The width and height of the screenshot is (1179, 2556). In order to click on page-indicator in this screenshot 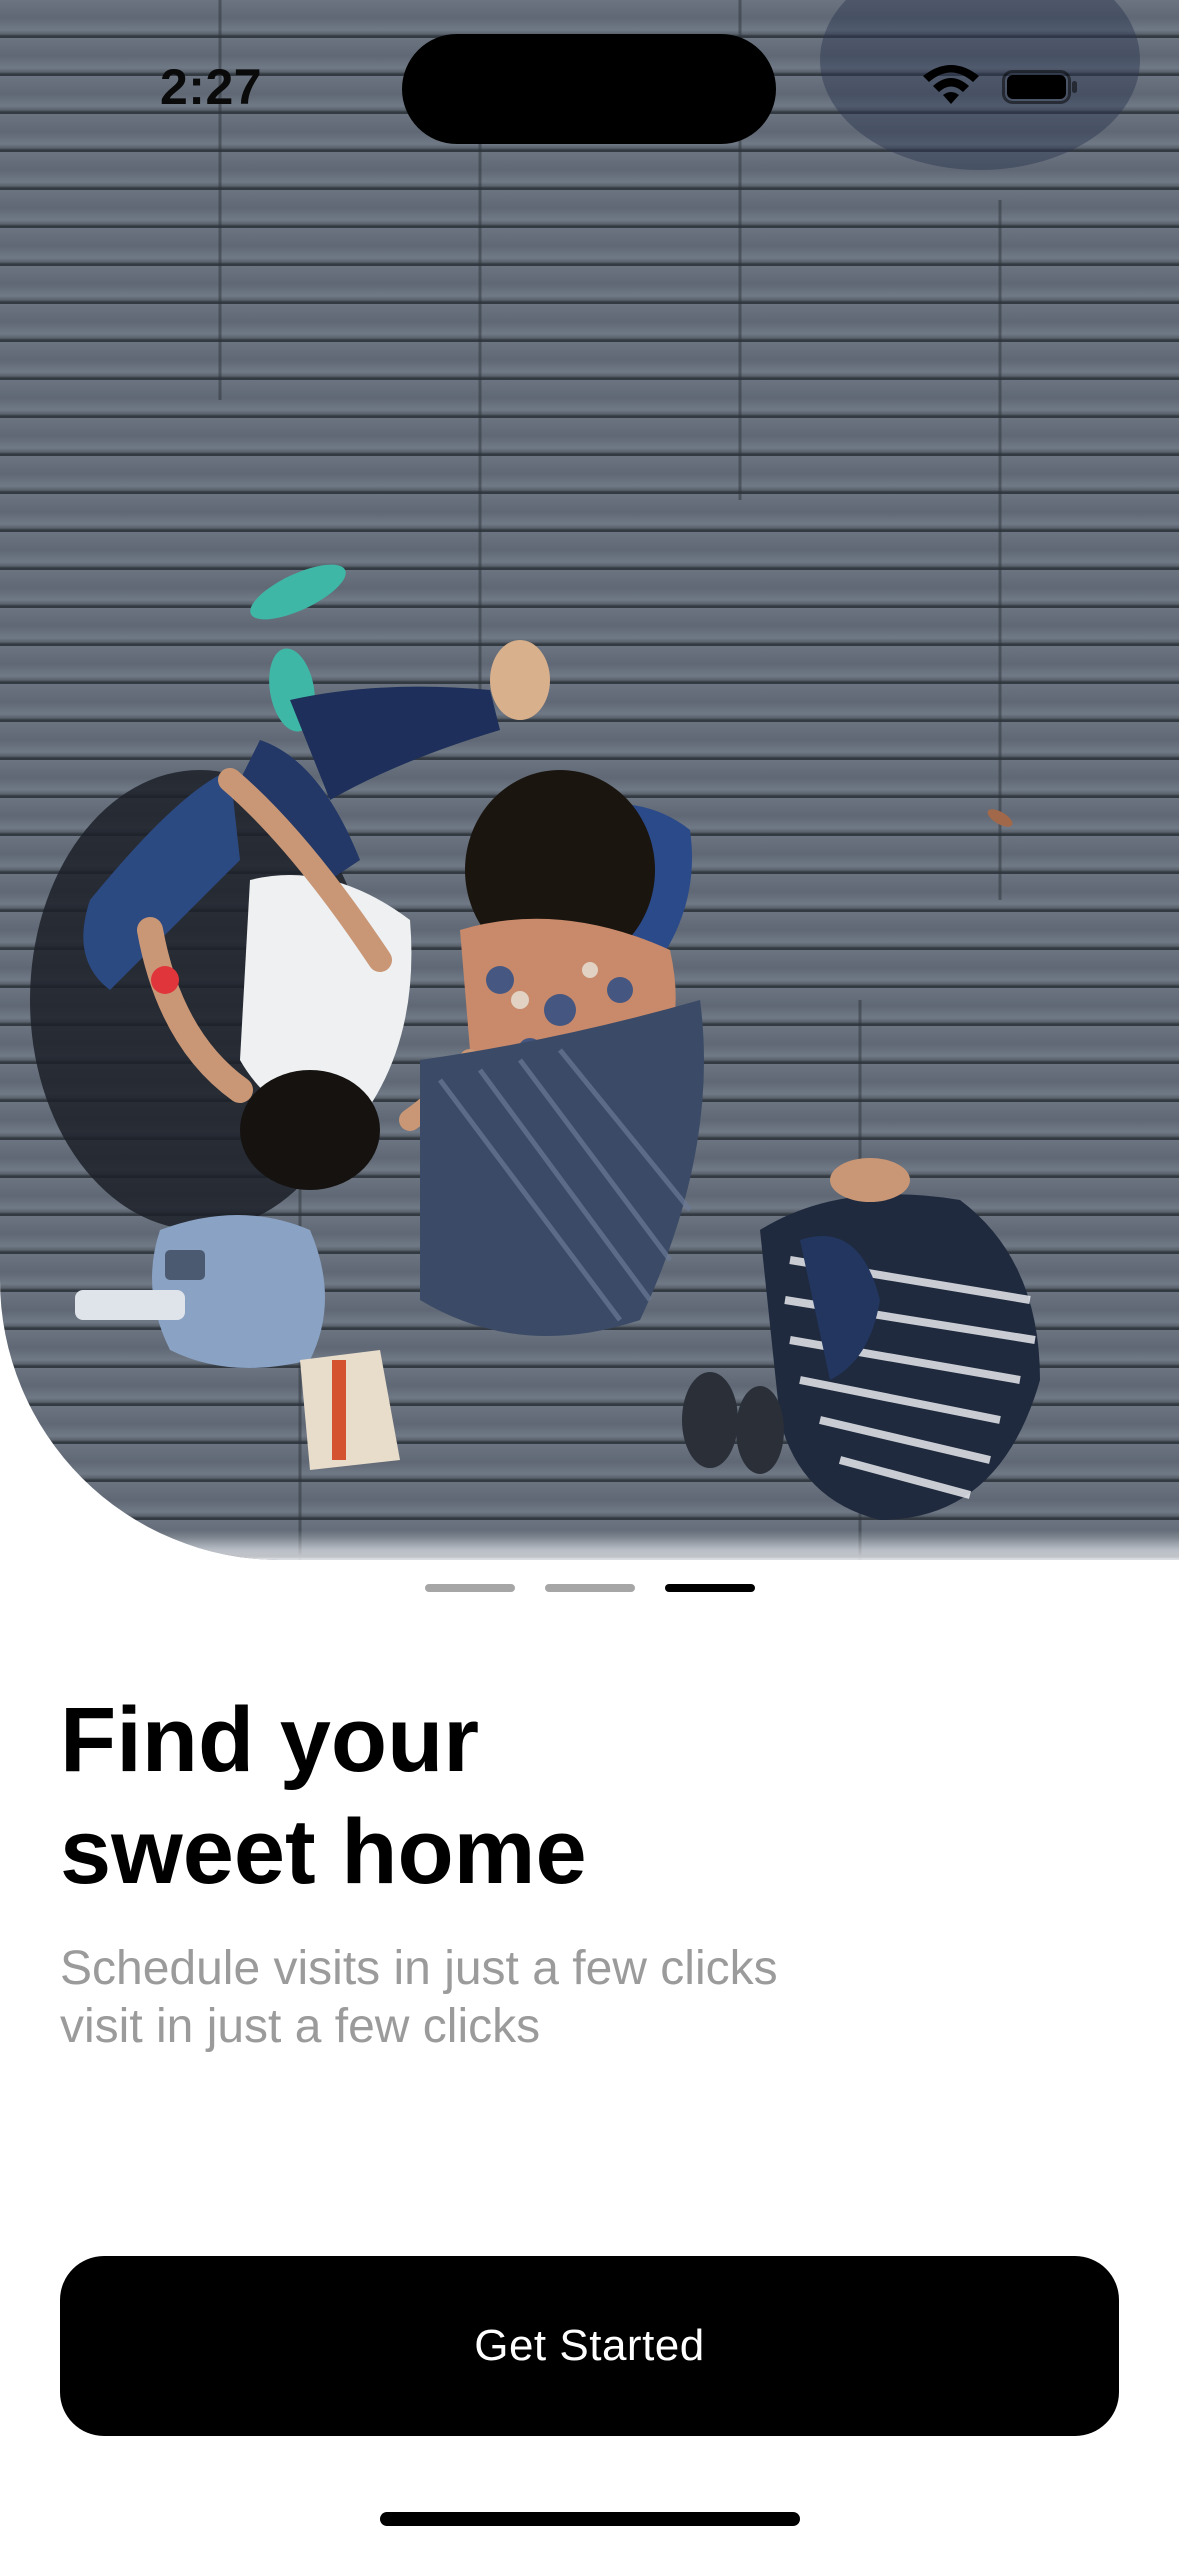, I will do `click(590, 1588)`.